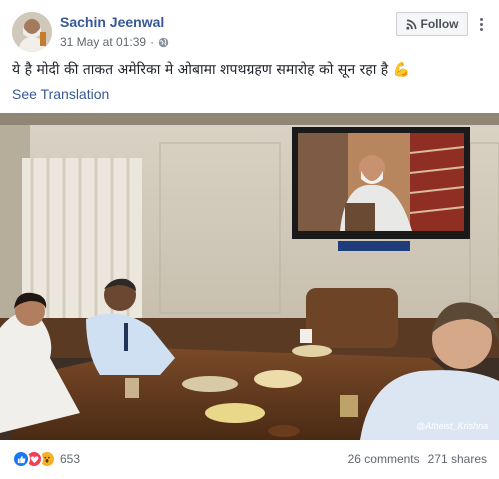 The width and height of the screenshot is (499, 479). Describe the element at coordinates (163, 42) in the screenshot. I see `globe-icon` at that location.